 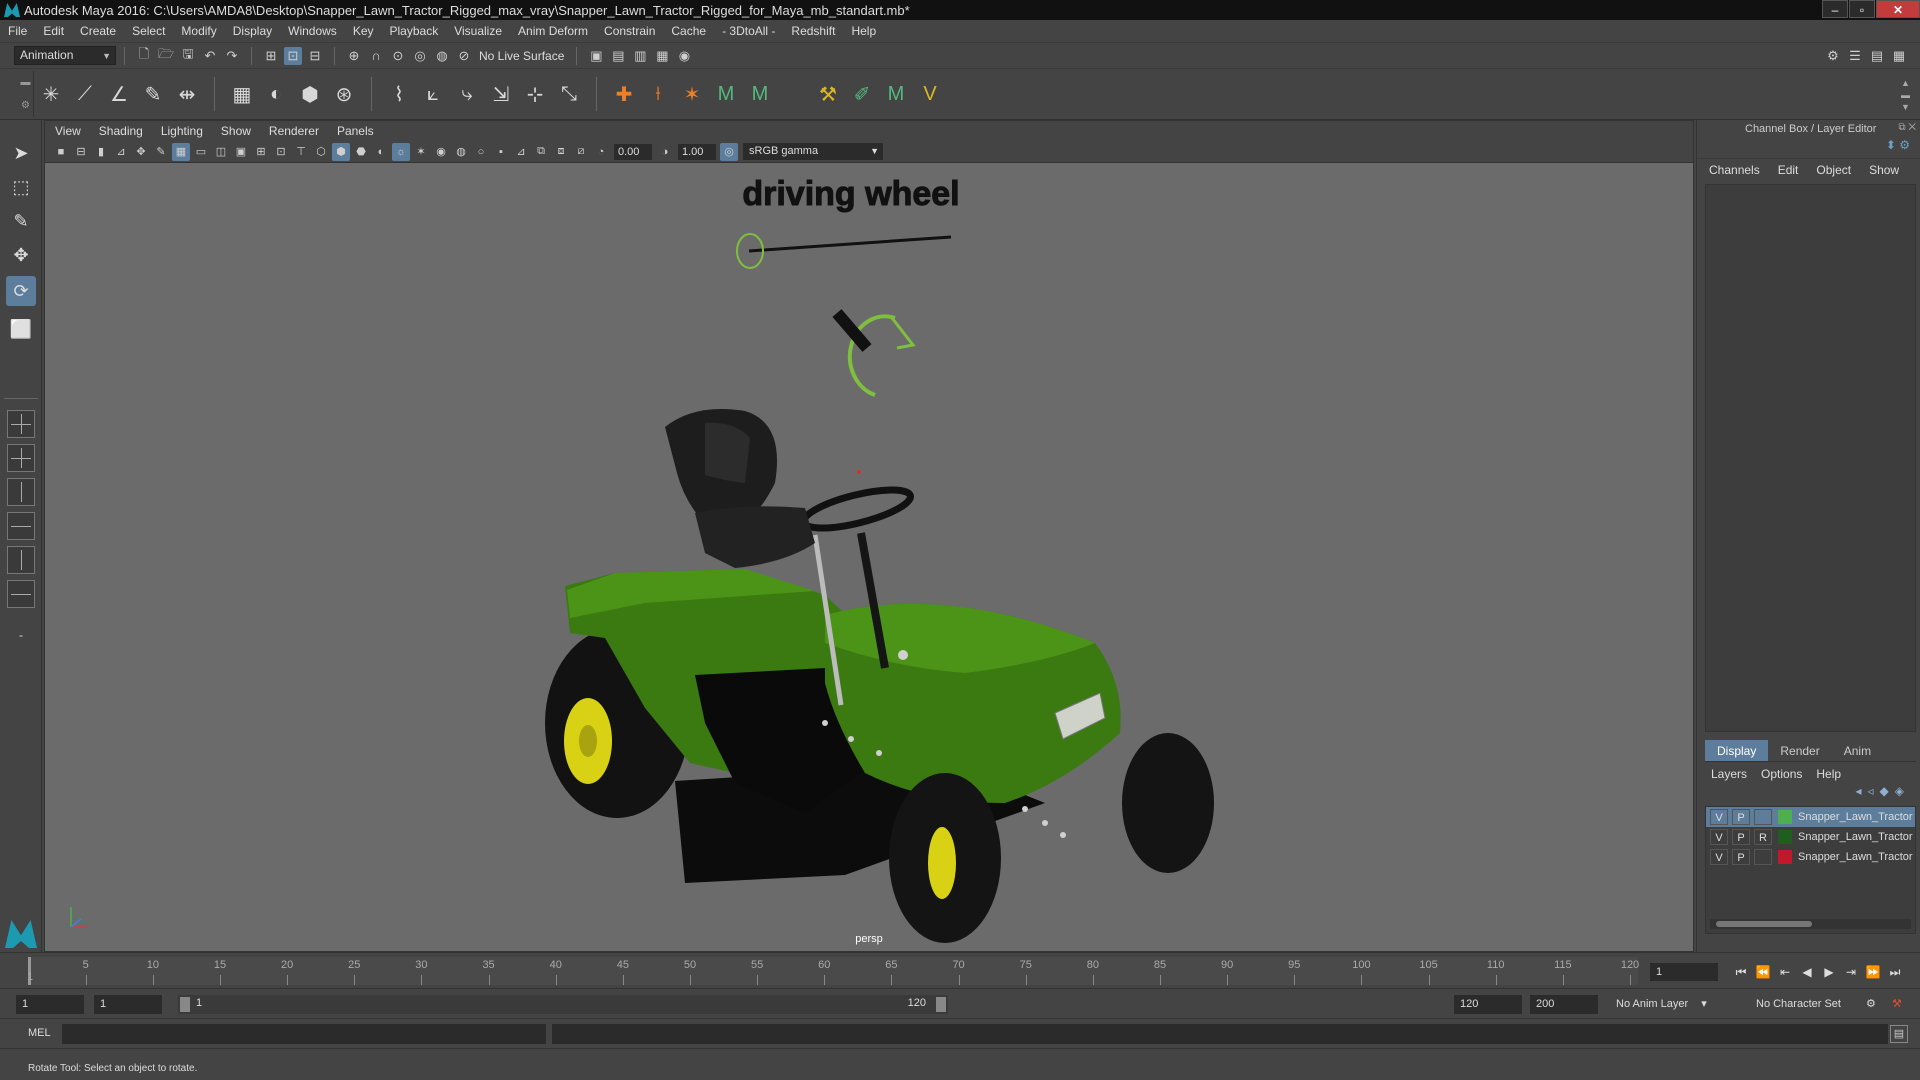 I want to click on layer-display-type-toggle, so click(x=1763, y=817).